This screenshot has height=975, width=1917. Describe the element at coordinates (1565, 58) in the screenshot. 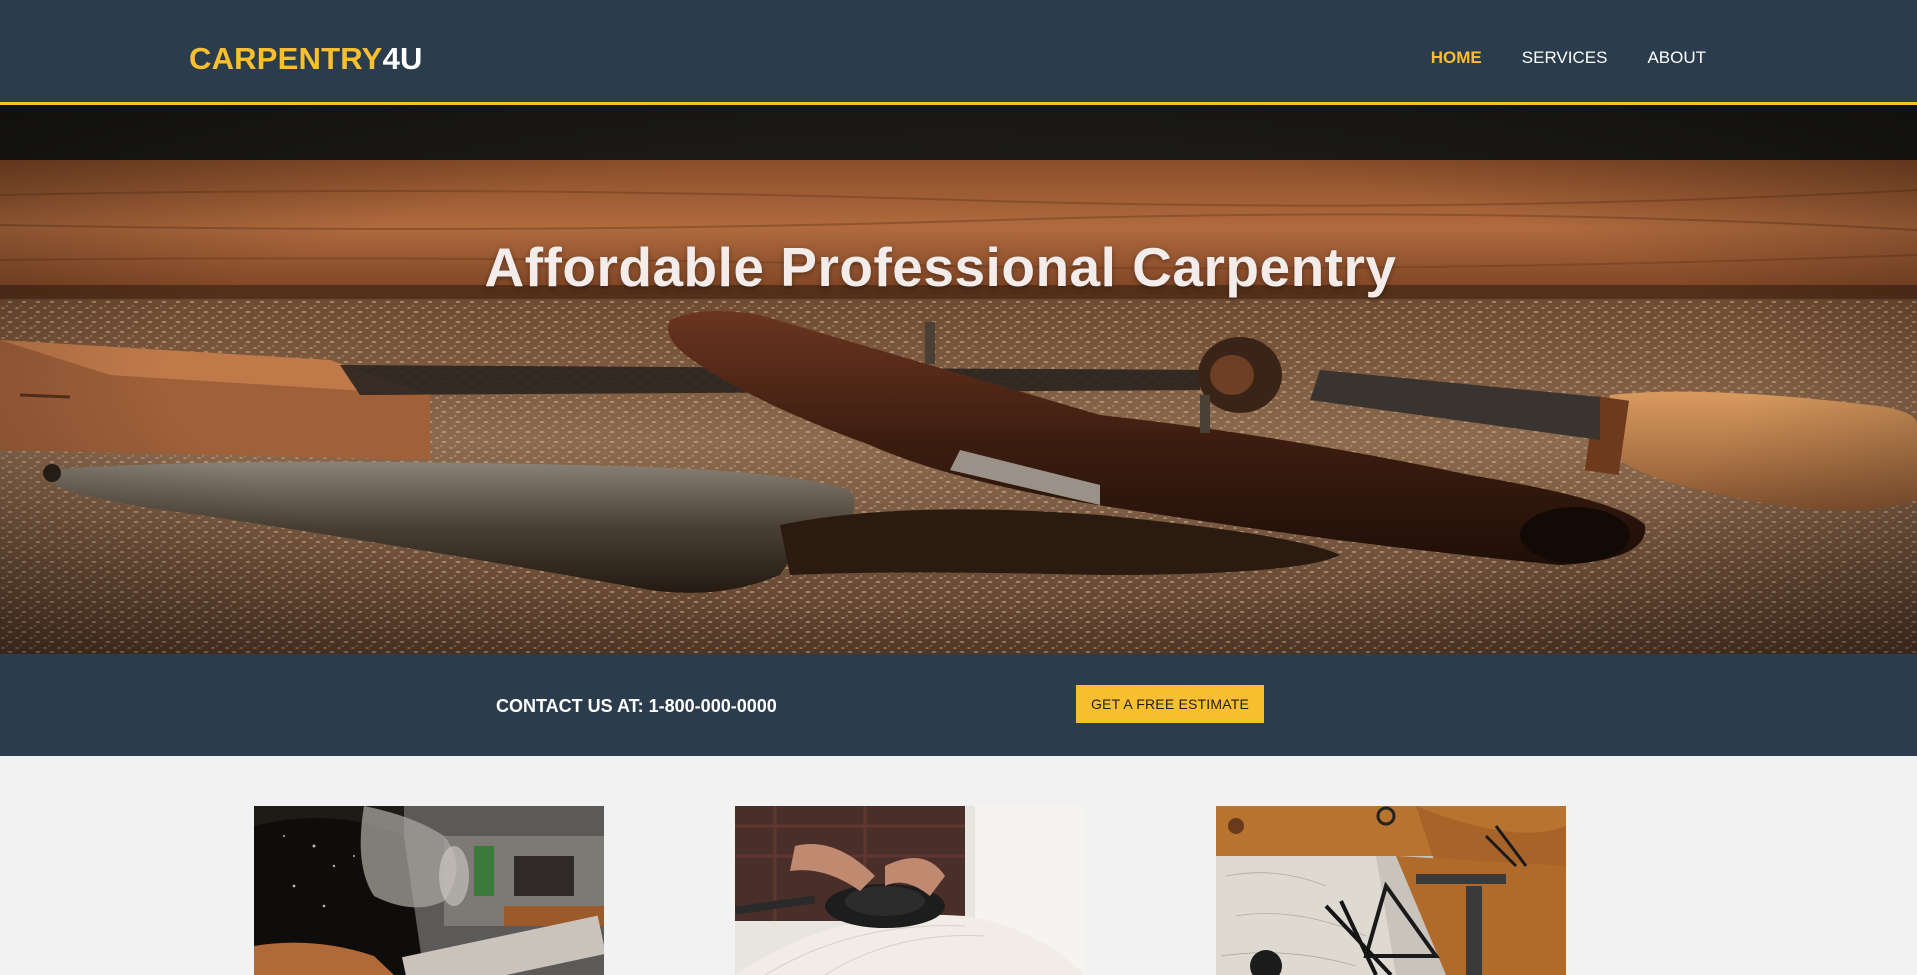

I see `nav-link-services: SERVICES` at that location.